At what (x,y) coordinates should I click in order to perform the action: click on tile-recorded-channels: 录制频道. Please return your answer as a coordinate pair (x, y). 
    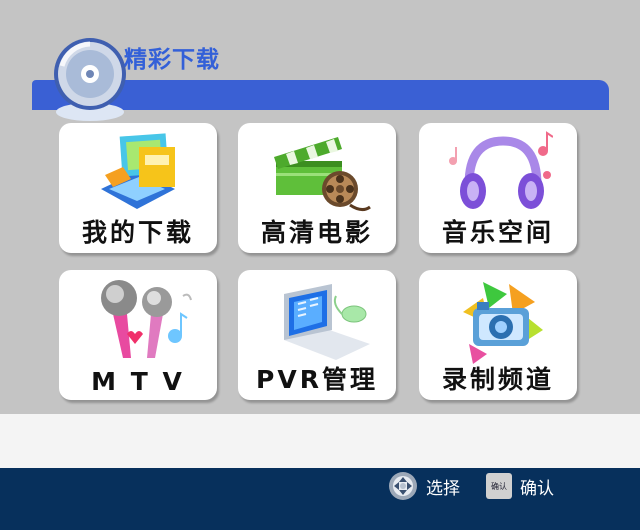
    Looking at the image, I should click on (498, 335).